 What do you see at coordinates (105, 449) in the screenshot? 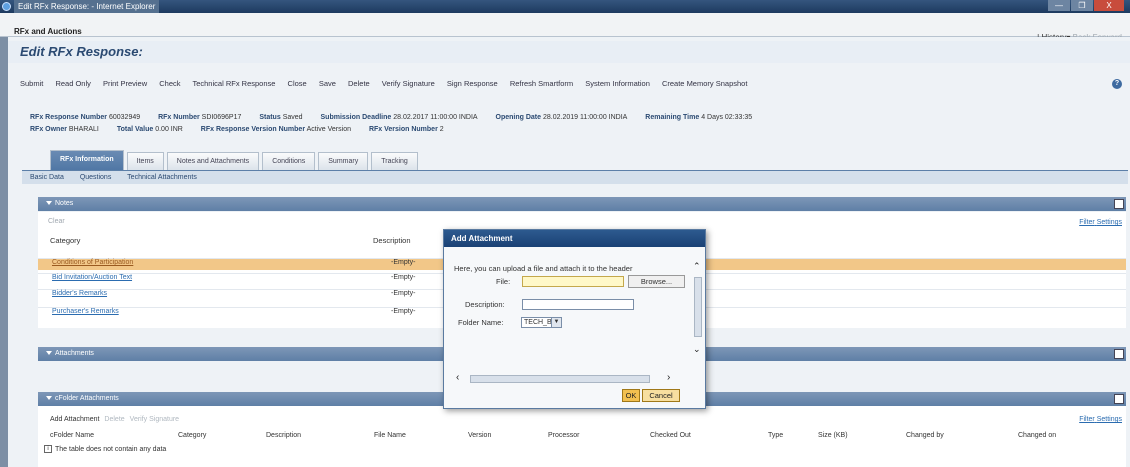
I see `empty-table-message: i The table does not contain any data` at bounding box center [105, 449].